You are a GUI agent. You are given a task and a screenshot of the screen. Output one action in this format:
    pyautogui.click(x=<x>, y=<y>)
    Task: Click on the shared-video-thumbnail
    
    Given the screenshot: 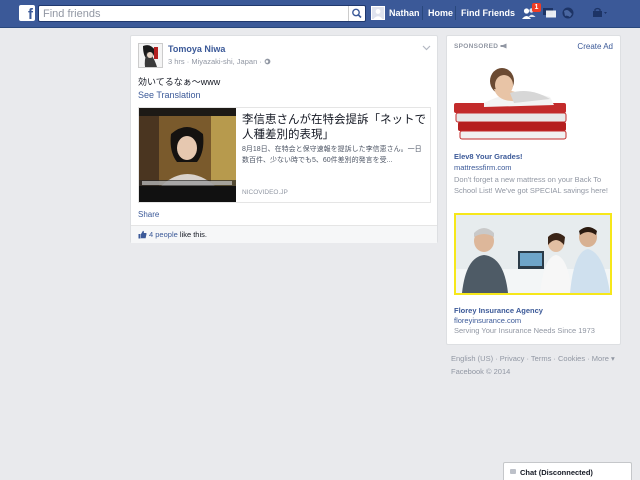 What is the action you would take?
    pyautogui.click(x=187, y=155)
    